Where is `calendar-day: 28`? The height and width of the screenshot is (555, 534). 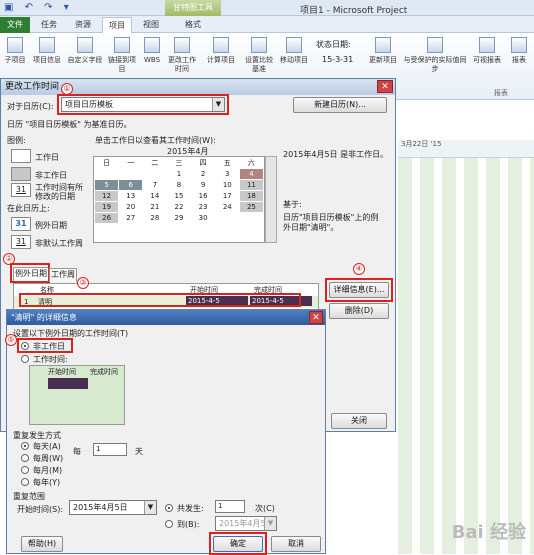
calendar-day: 28 is located at coordinates (155, 218).